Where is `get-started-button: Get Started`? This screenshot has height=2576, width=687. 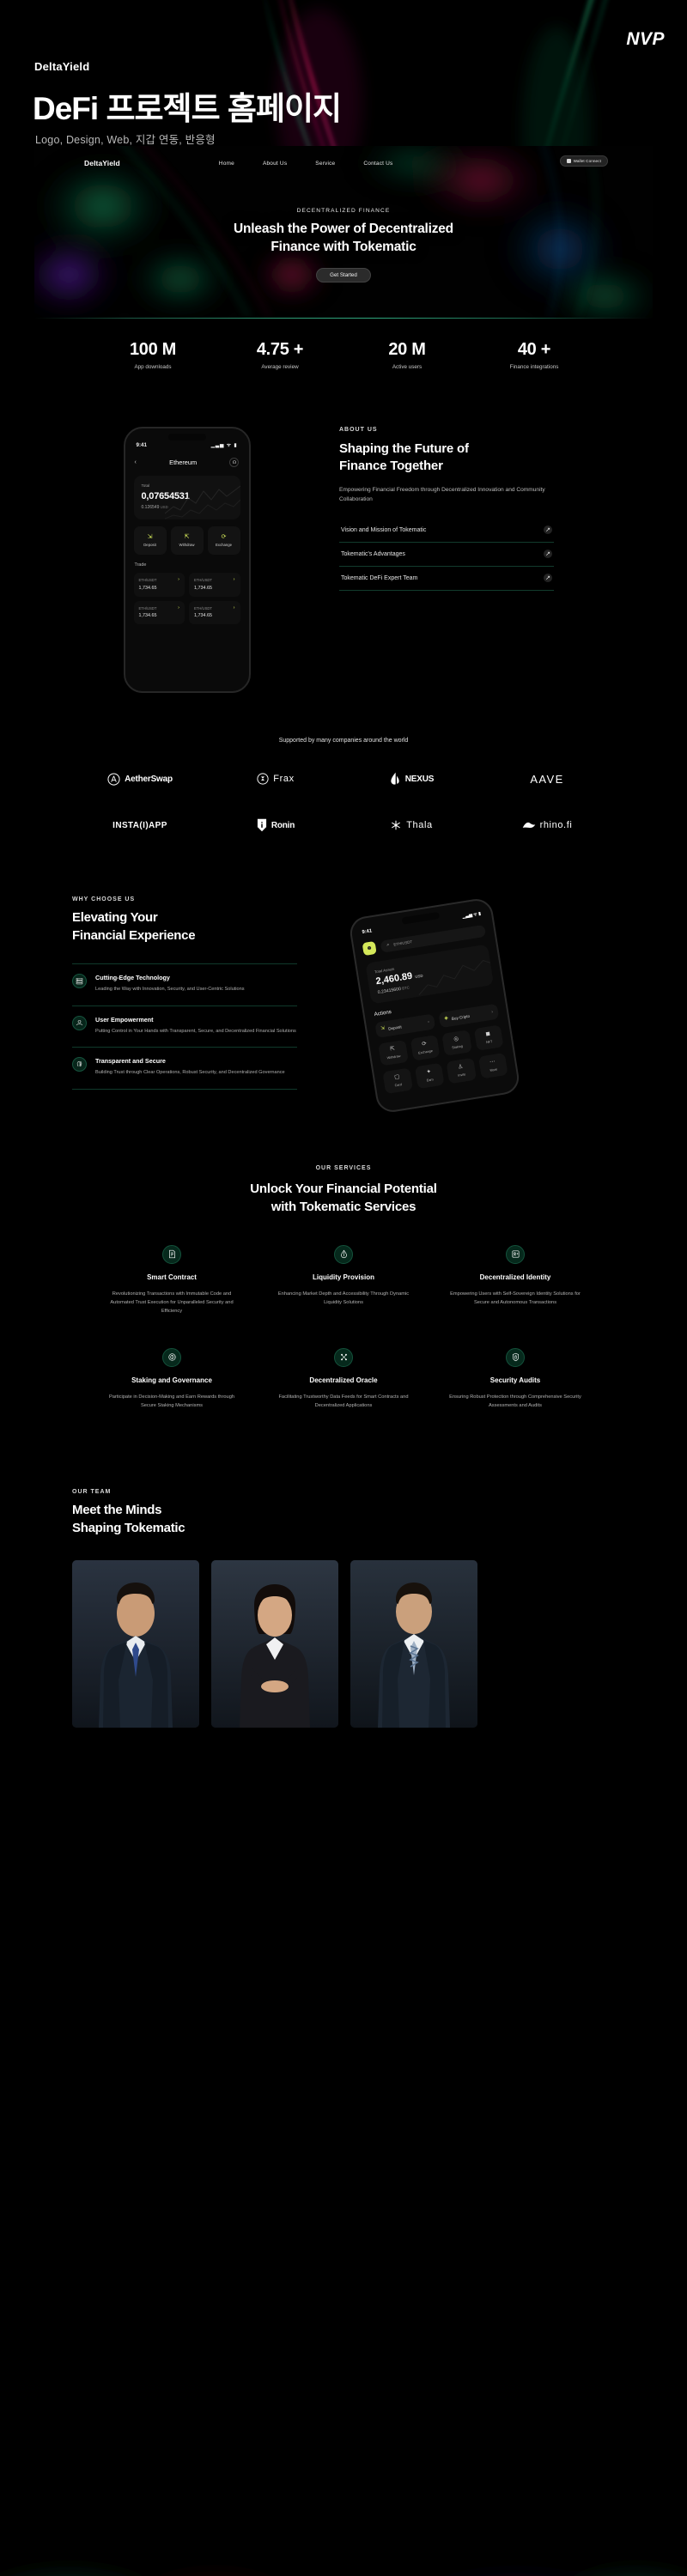
get-started-button: Get Started is located at coordinates (343, 275).